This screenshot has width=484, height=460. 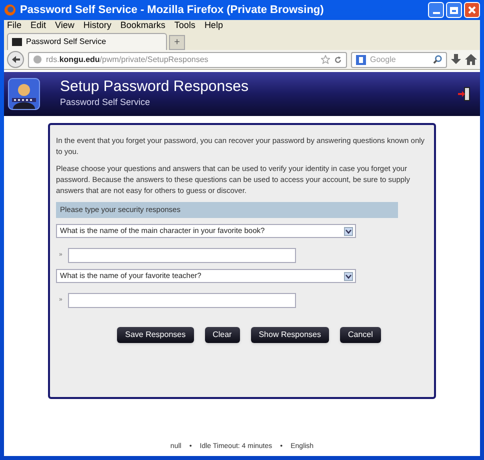 I want to click on new-tab-button: +, so click(x=177, y=42).